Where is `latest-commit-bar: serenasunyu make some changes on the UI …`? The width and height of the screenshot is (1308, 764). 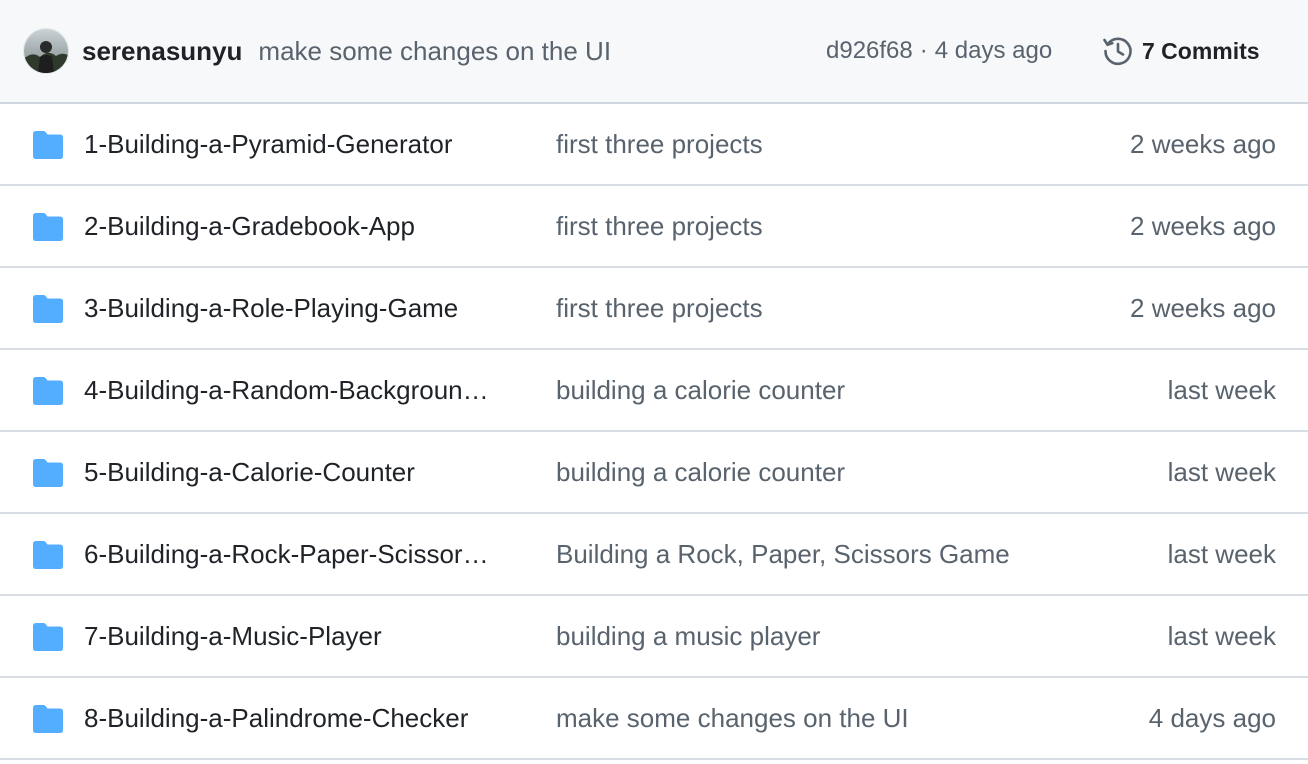
latest-commit-bar: serenasunyu make some changes on the UI … is located at coordinates (654, 52).